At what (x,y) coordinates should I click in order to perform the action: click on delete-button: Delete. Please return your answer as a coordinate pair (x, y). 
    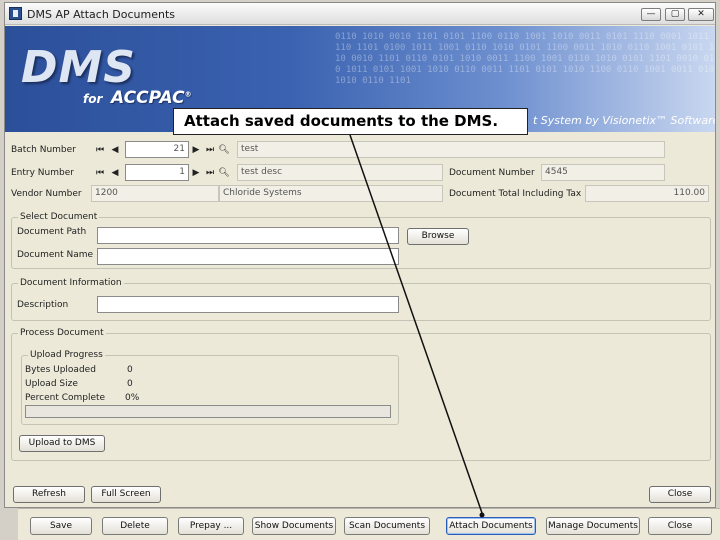
    Looking at the image, I should click on (135, 526).